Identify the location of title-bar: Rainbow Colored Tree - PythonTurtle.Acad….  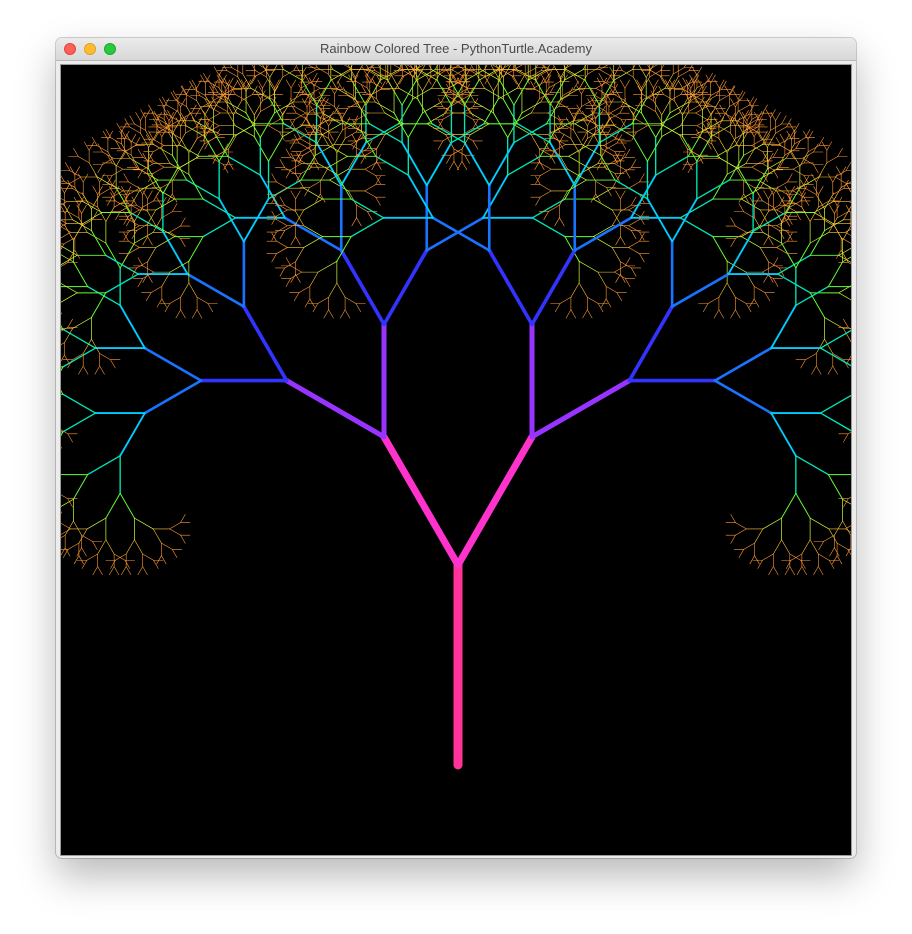
(456, 49).